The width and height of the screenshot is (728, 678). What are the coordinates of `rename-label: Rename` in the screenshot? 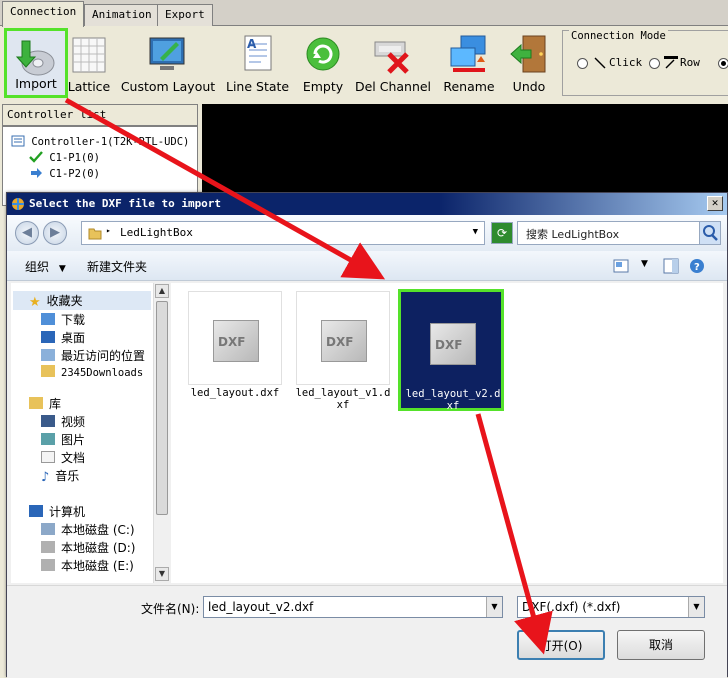 It's located at (469, 86).